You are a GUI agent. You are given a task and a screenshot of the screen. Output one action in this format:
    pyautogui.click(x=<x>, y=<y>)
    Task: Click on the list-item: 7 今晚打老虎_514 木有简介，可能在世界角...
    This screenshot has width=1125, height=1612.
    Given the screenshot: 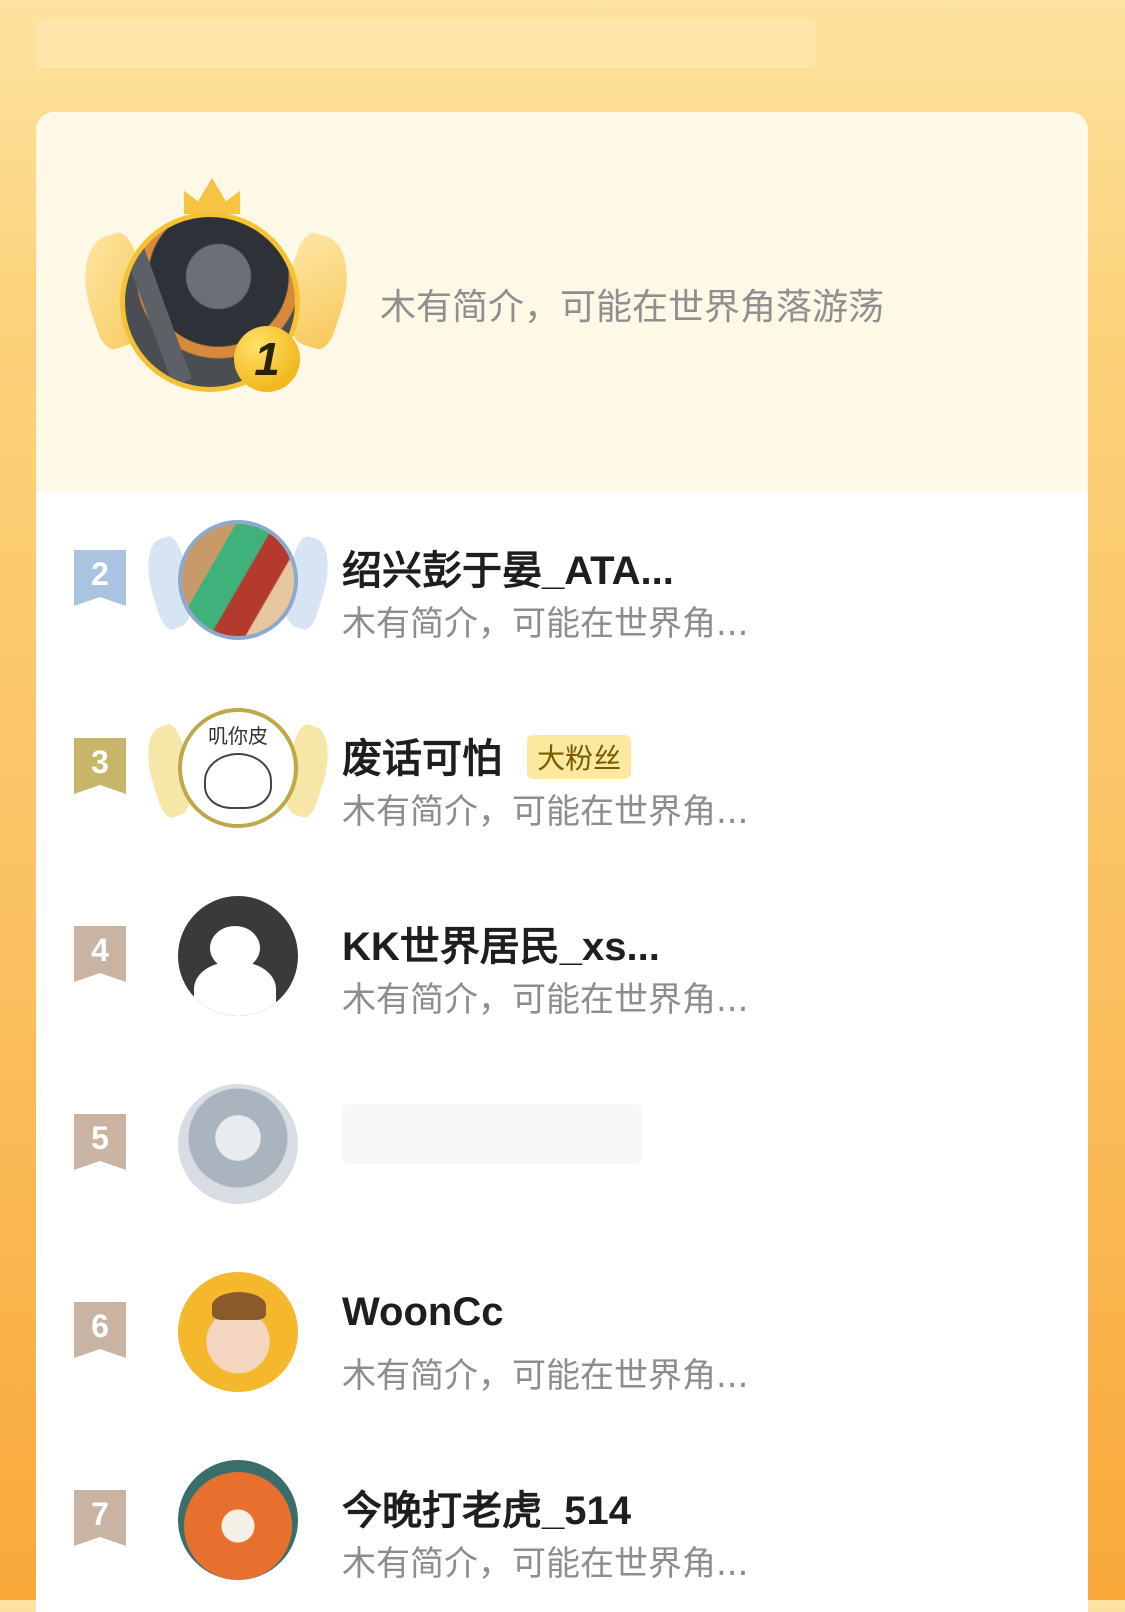 What is the action you would take?
    pyautogui.click(x=562, y=1526)
    